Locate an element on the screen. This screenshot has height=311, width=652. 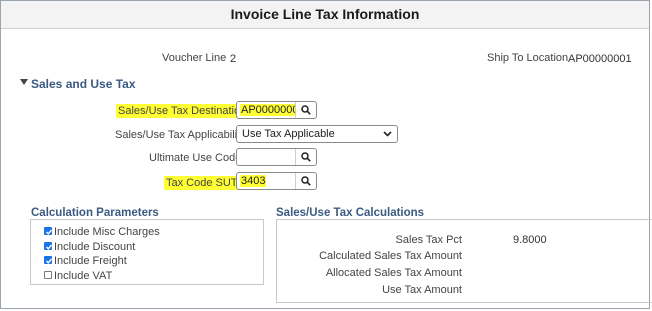
include-misc-charges-label: Include Misc Charges is located at coordinates (107, 232).